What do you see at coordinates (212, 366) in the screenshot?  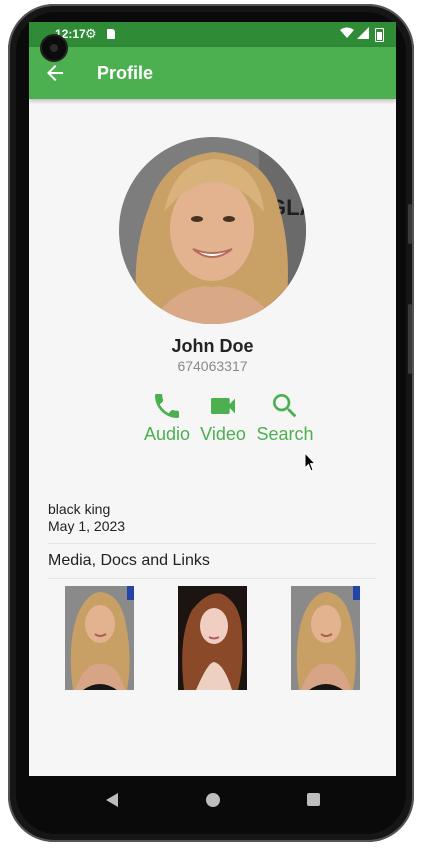 I see `profile-phone: 674063317` at bounding box center [212, 366].